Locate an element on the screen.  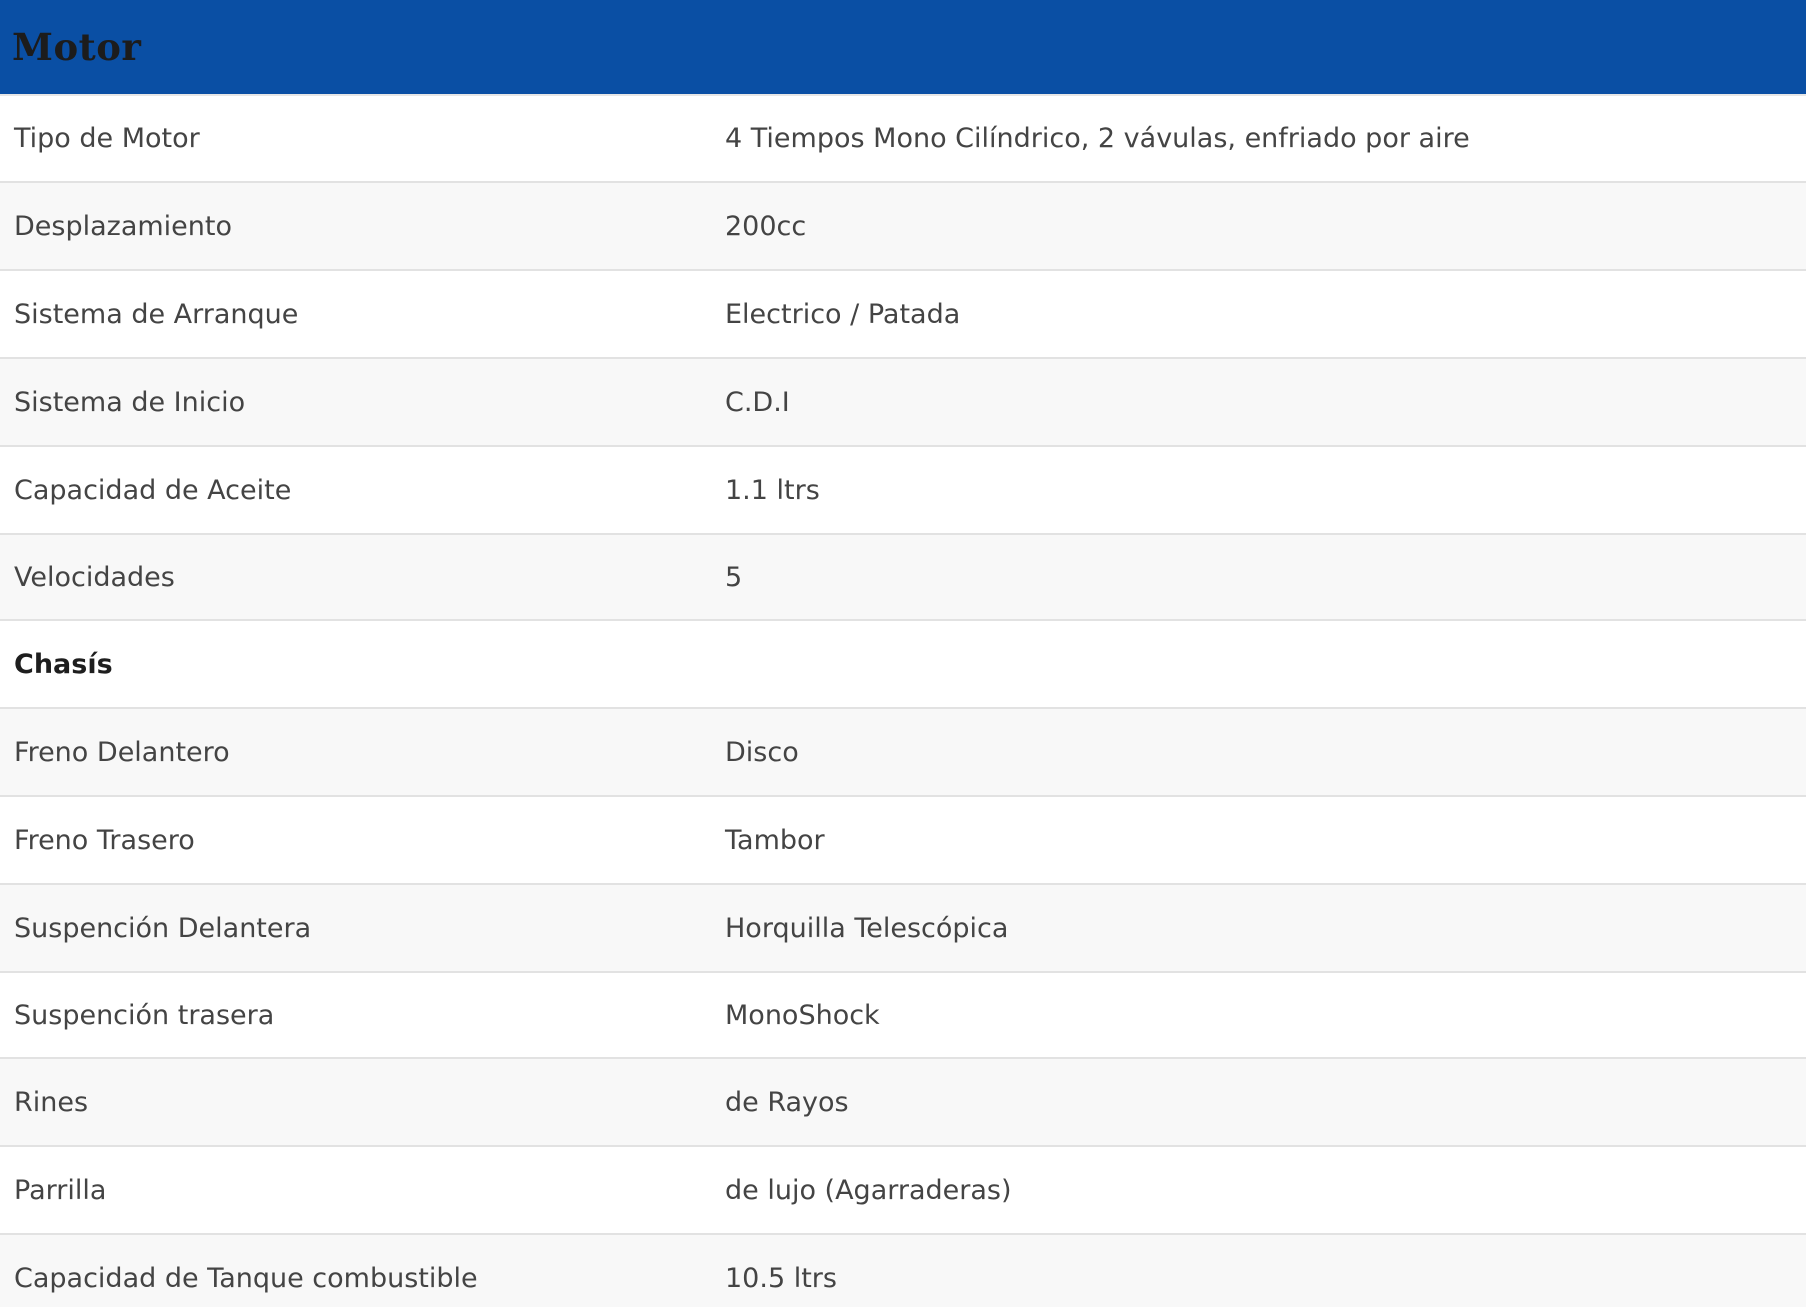
spec-label: Freno Delantero is located at coordinates (122, 752).